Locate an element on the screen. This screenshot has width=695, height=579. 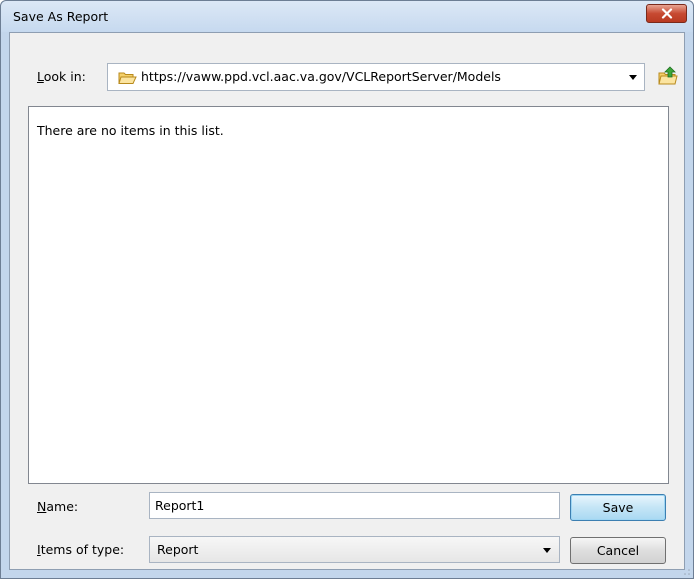
items-of-type-label: Items of type: is located at coordinates (81, 549).